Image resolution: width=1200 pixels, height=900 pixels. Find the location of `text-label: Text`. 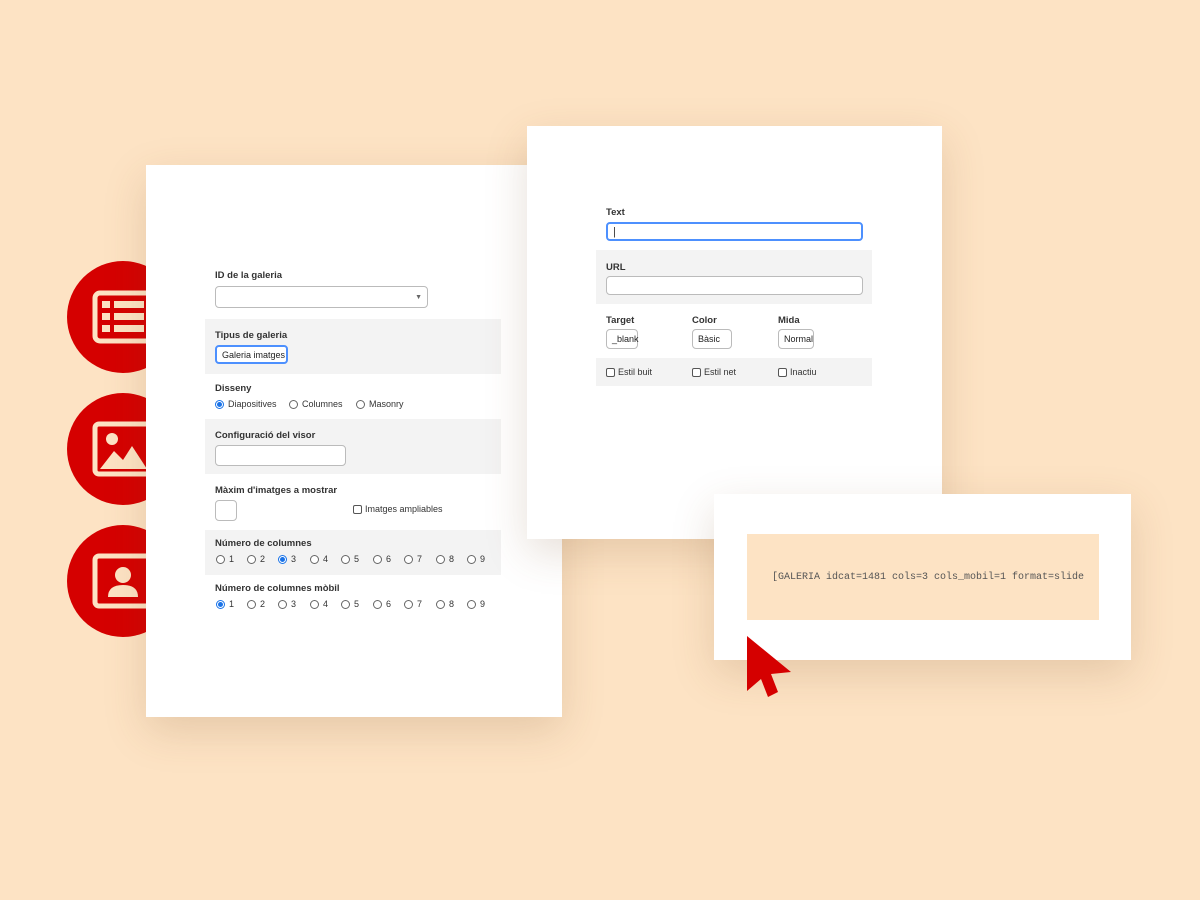

text-label: Text is located at coordinates (615, 212).